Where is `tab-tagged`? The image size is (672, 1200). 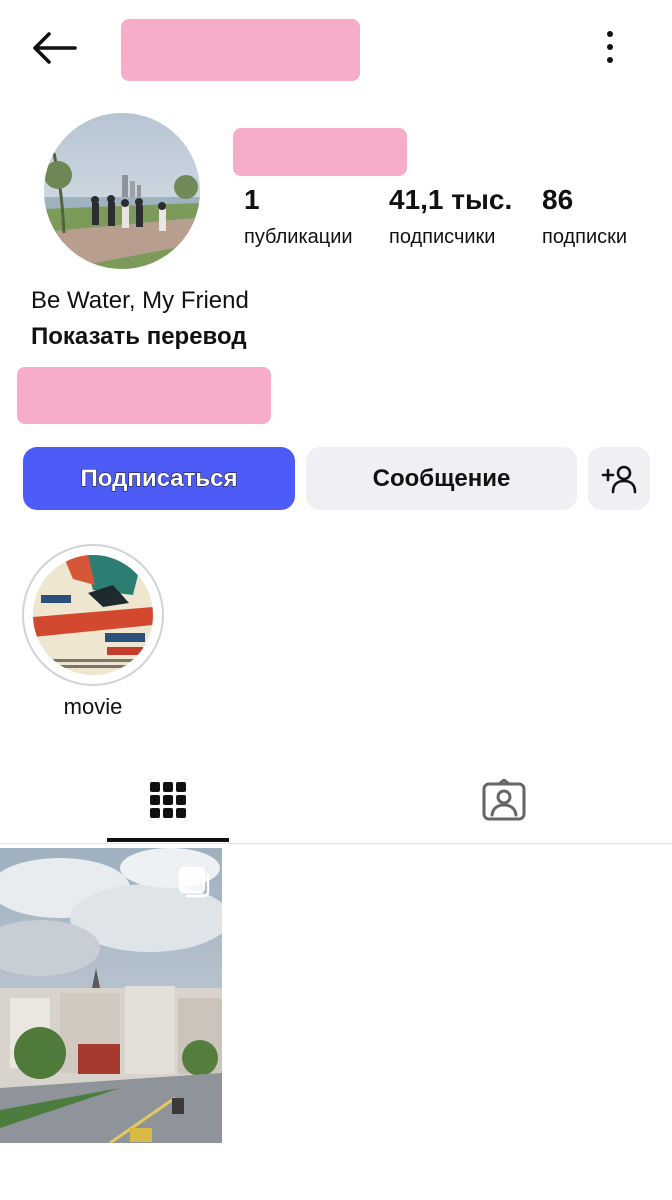 tab-tagged is located at coordinates (504, 800).